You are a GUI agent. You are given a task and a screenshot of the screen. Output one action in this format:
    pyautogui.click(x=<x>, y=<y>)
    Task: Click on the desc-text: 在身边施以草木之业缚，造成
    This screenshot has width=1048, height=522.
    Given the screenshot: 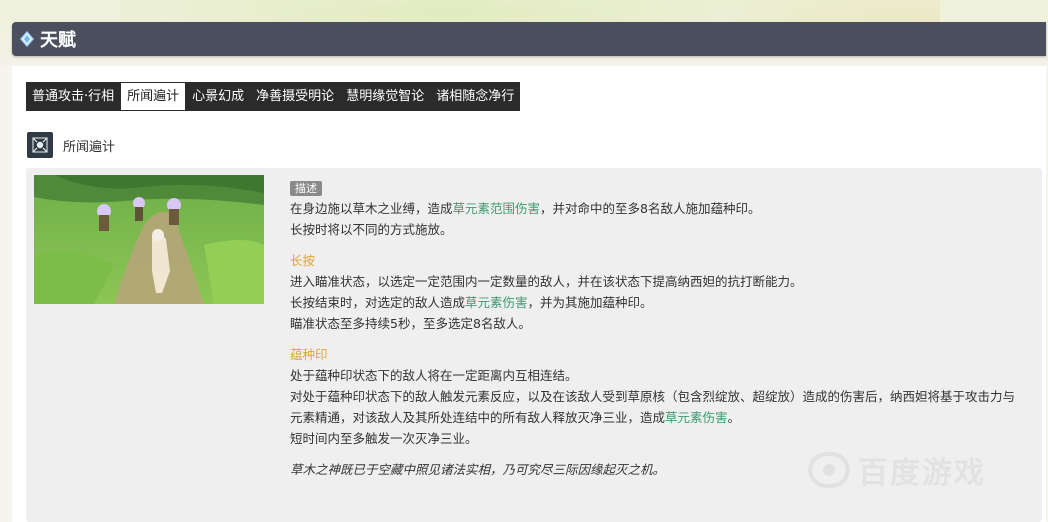 What is the action you would take?
    pyautogui.click(x=371, y=208)
    